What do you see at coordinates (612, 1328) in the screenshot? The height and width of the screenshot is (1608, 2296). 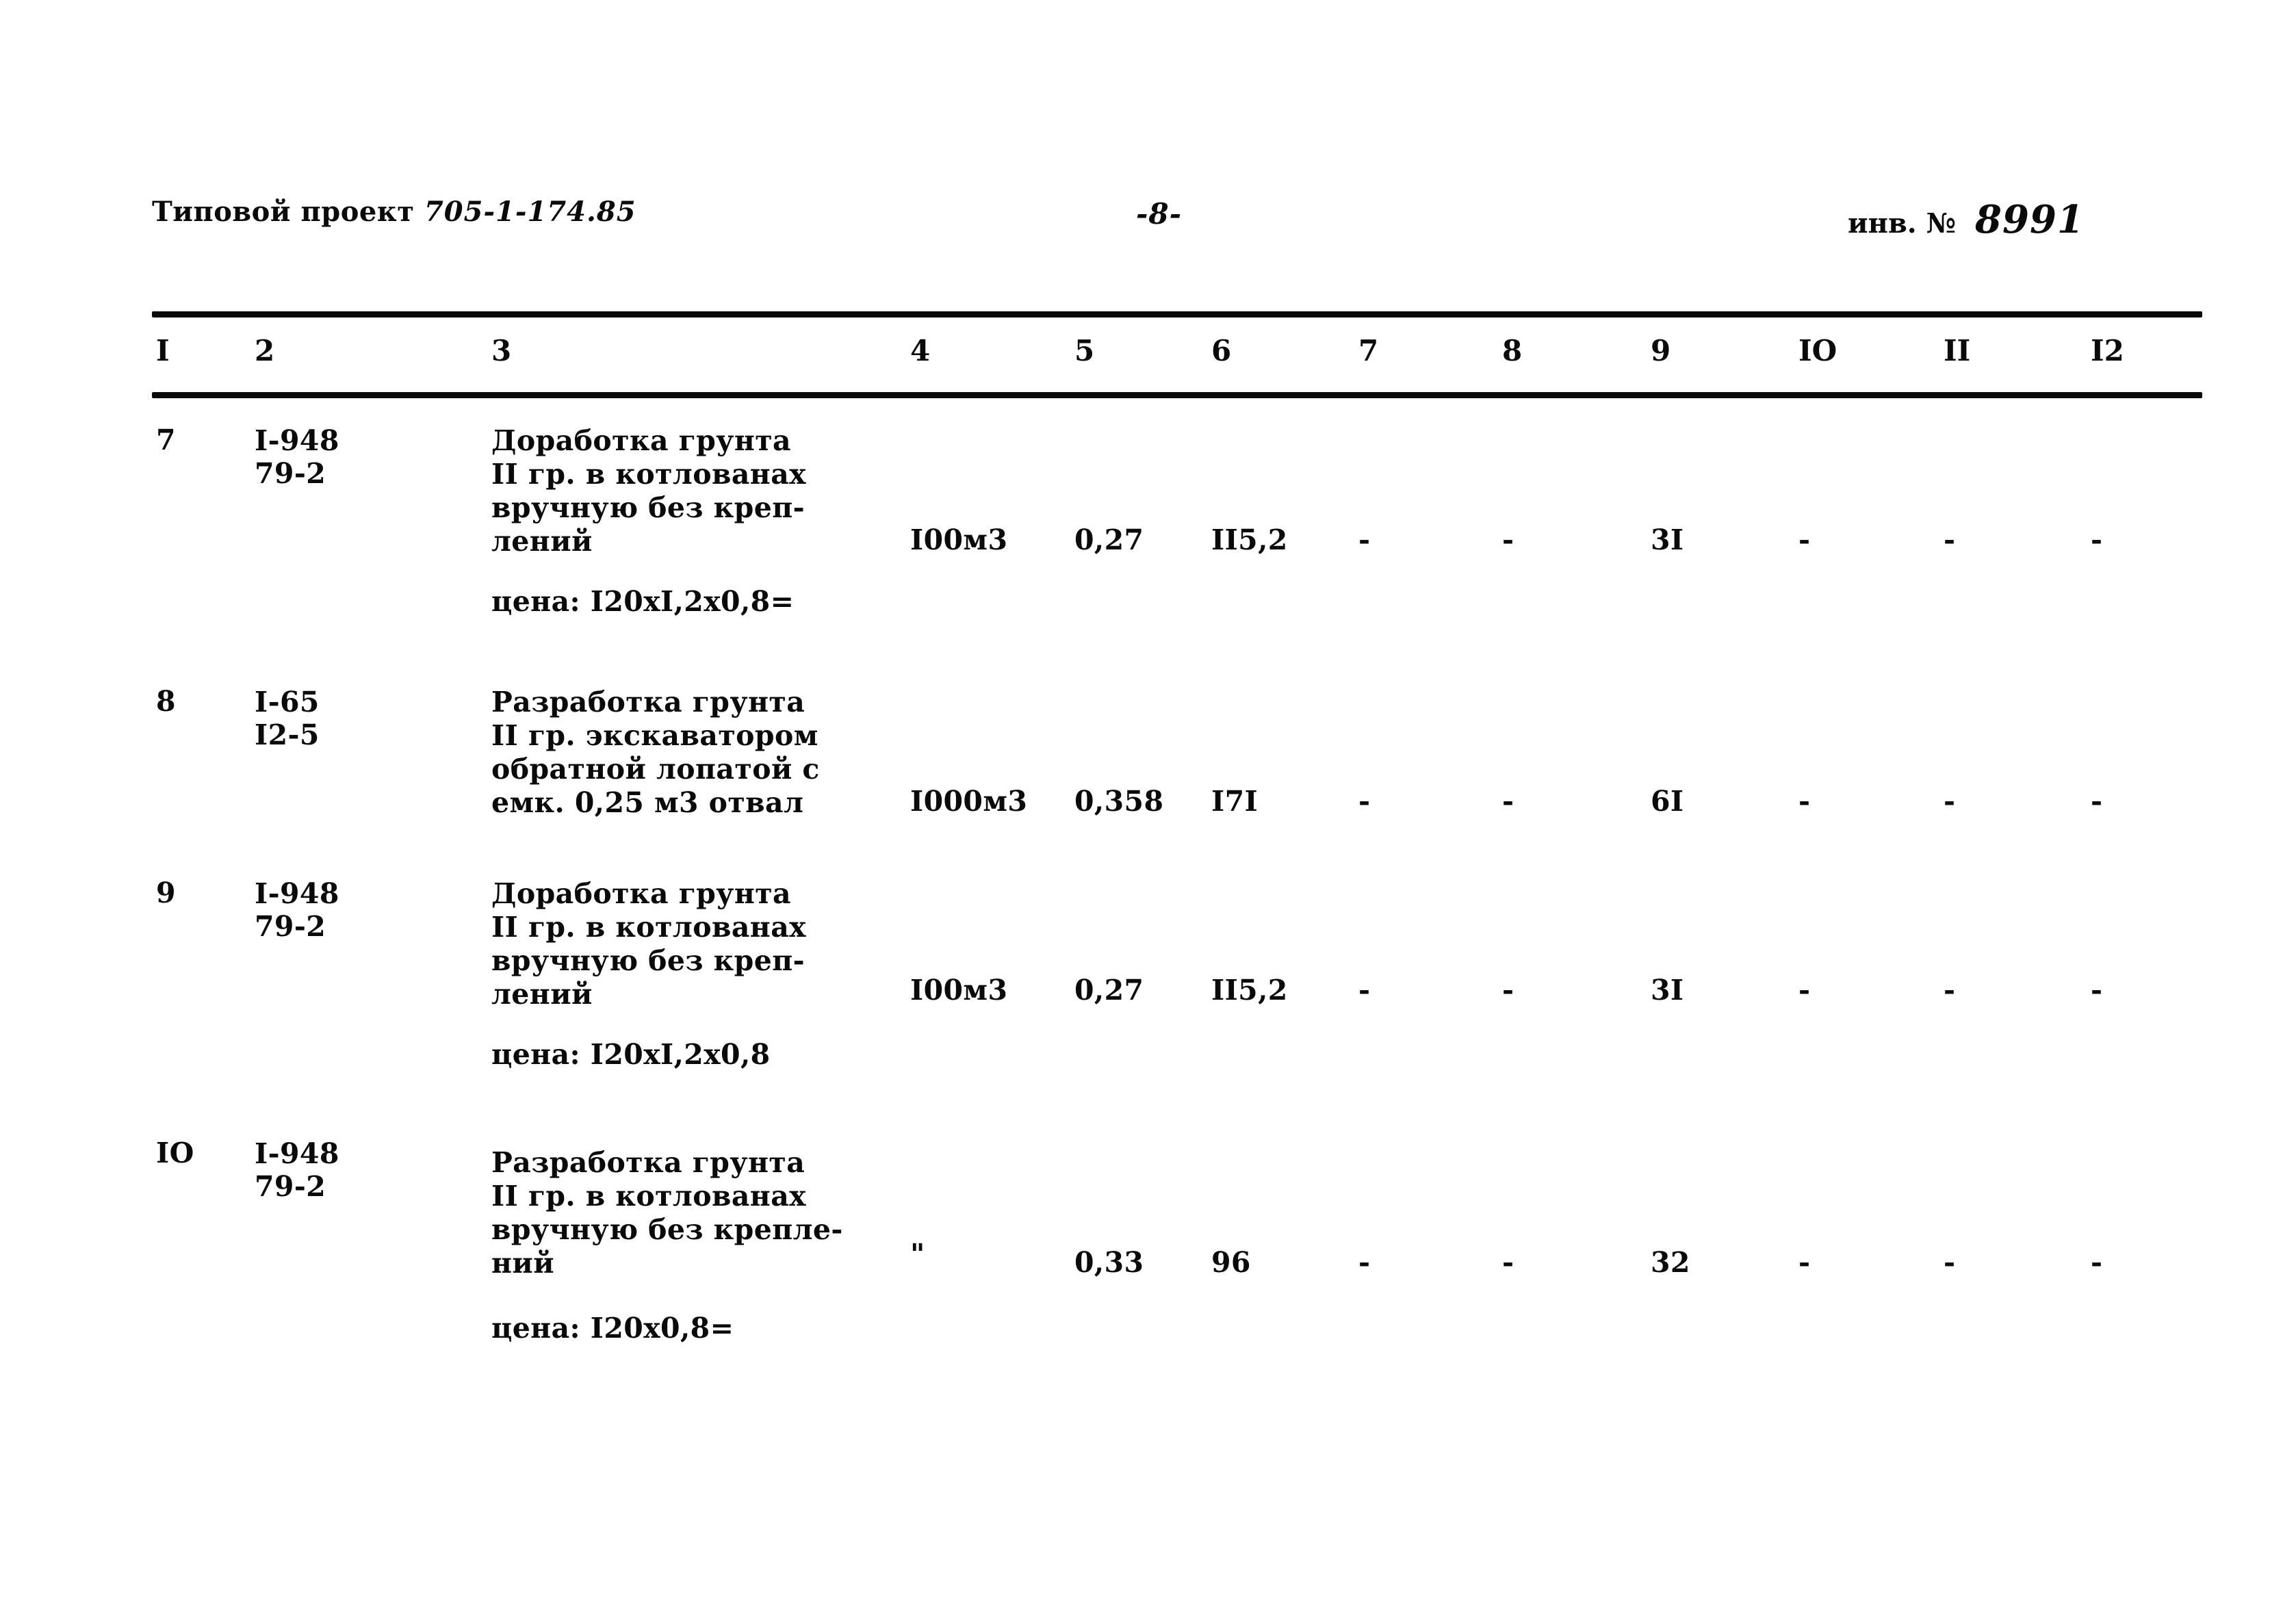 I see `row-price-note: цена: I20x0,8=` at bounding box center [612, 1328].